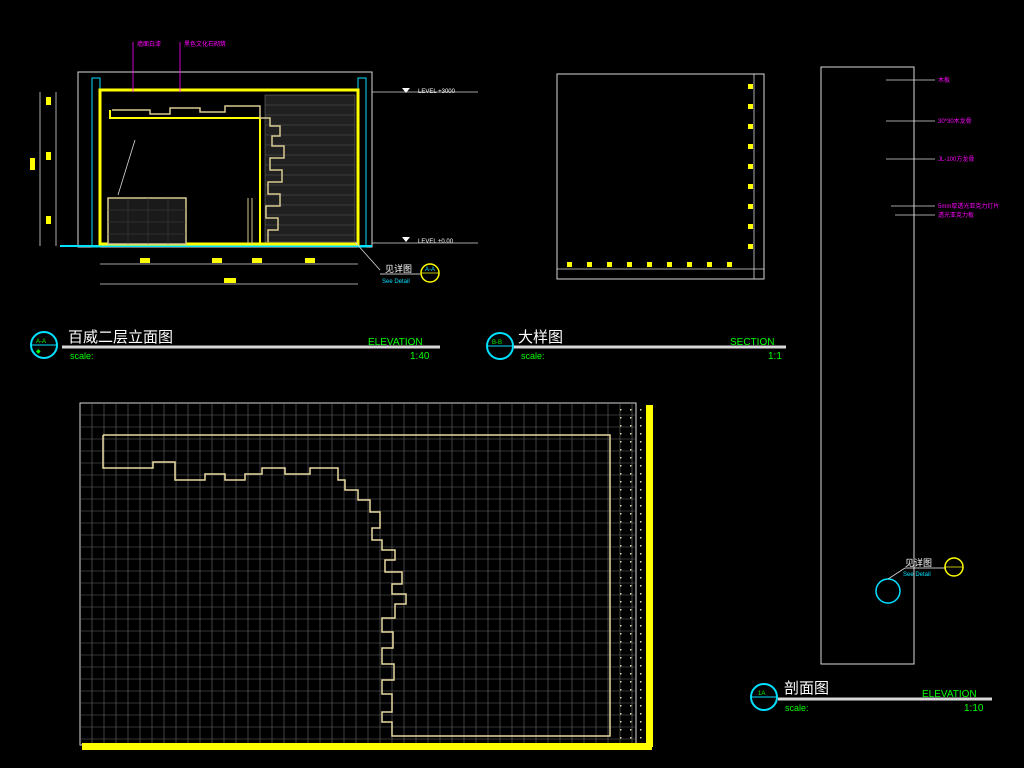 The height and width of the screenshot is (768, 1024). I want to click on section-see-detail-label: 见详图, so click(918, 563).